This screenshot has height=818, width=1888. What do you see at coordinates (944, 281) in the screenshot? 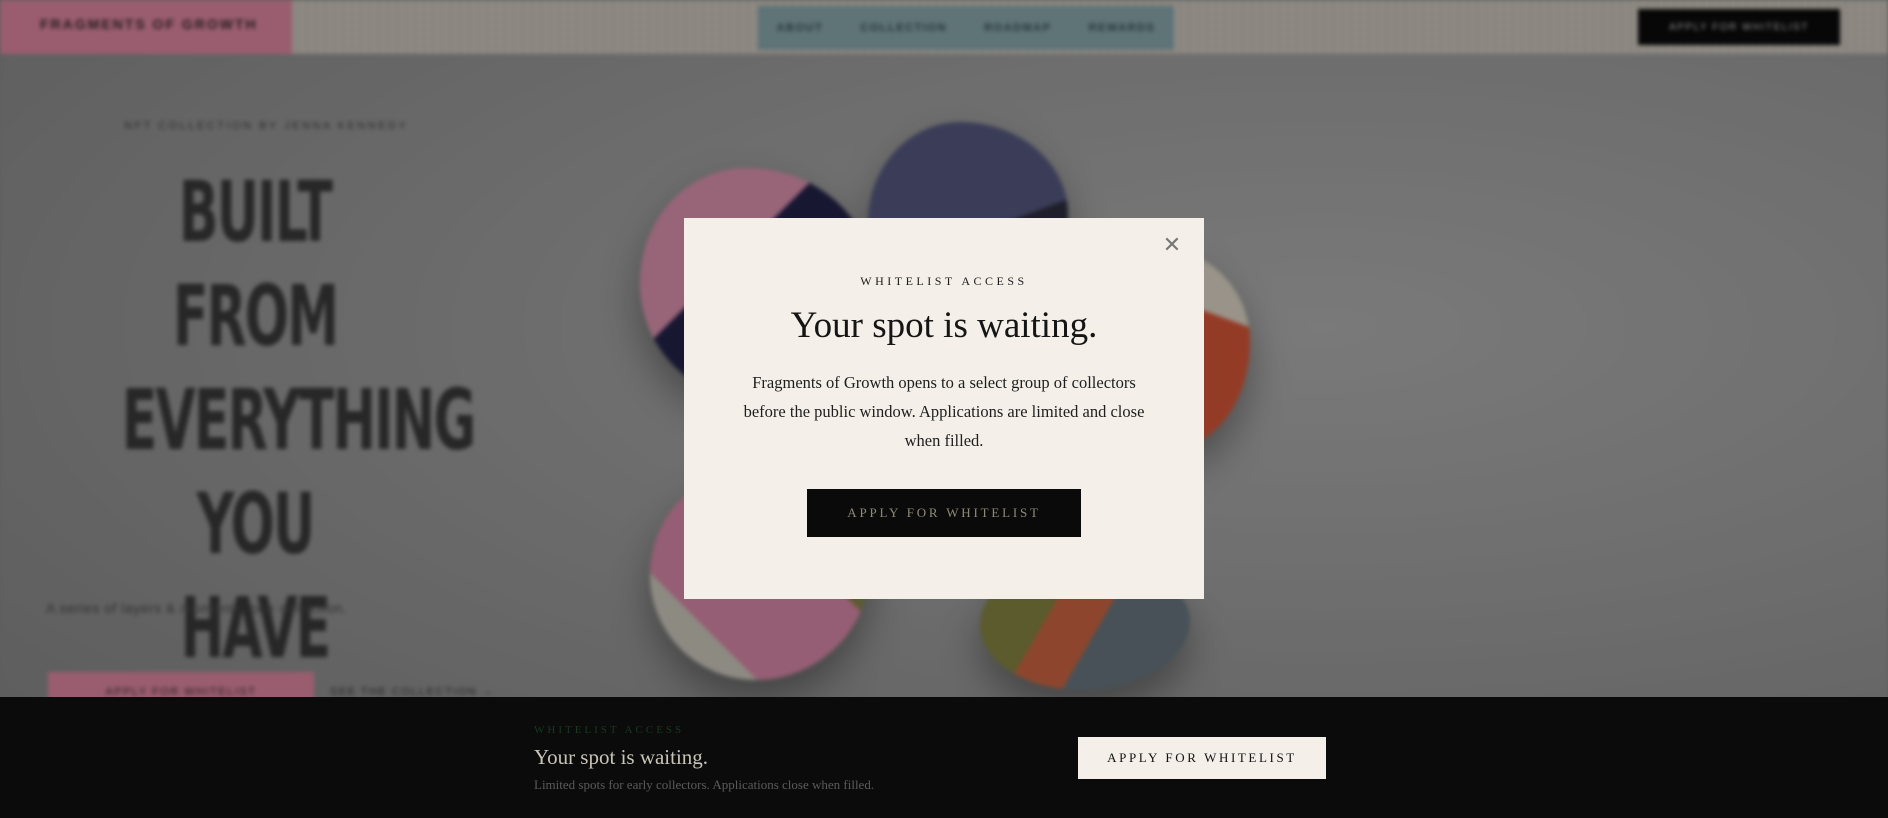
I see `modal-eyebrow: WHITELIST ACCESS` at bounding box center [944, 281].